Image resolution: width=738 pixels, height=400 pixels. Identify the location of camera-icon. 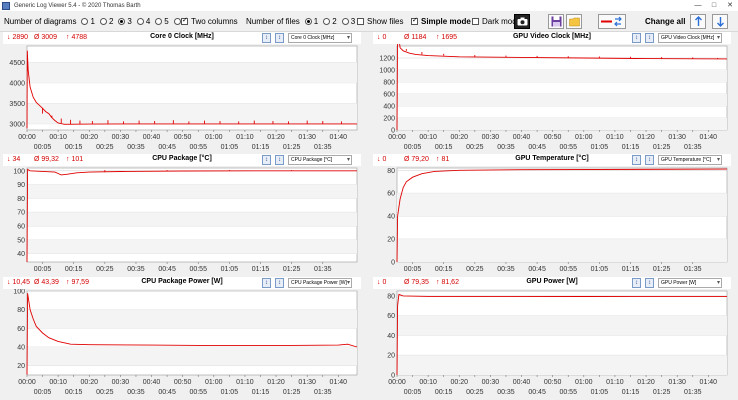
(522, 21).